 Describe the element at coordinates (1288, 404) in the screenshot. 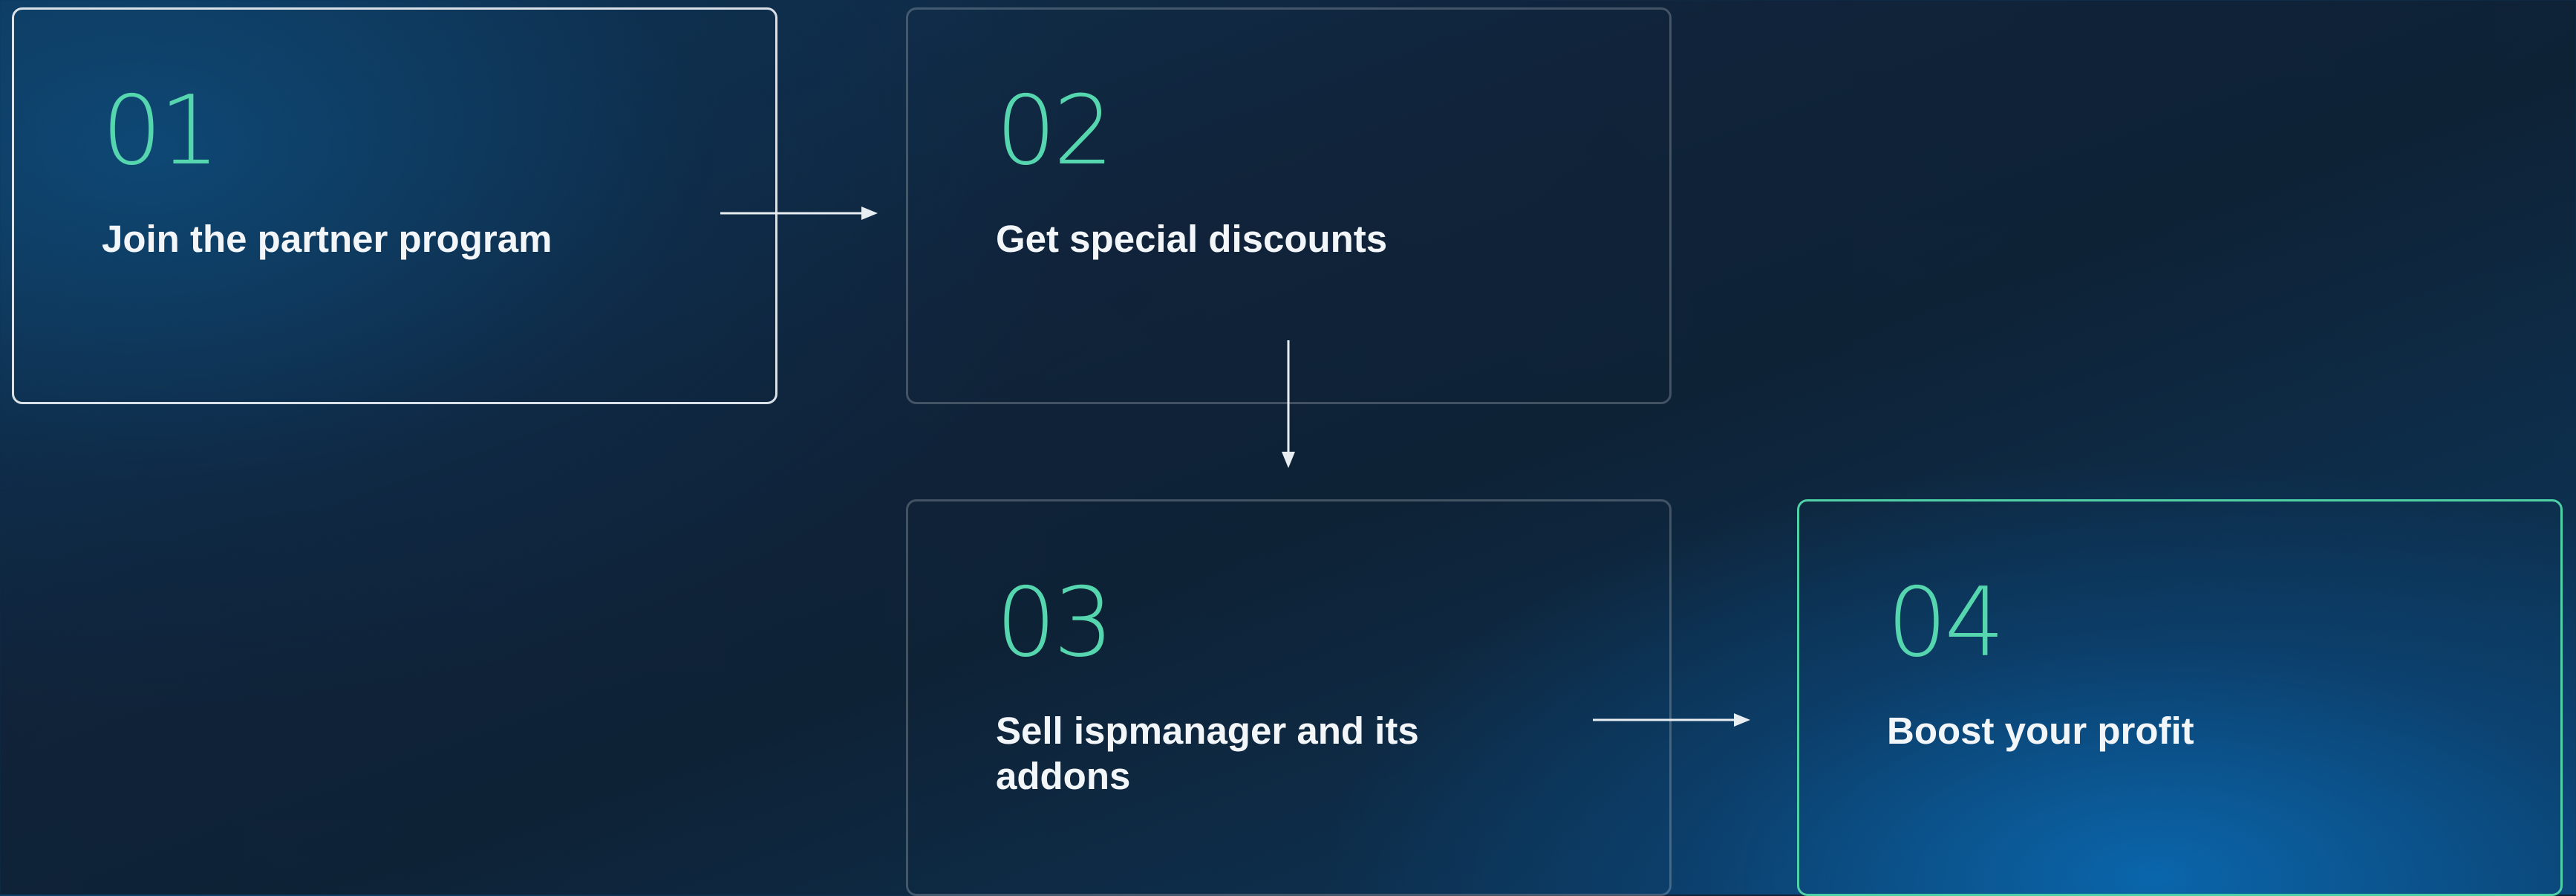

I see `arrow-down-icon` at that location.